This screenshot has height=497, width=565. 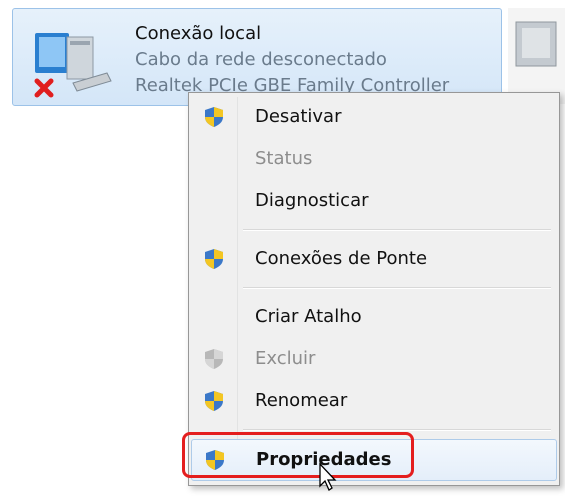 I want to click on menu-item-label: Conexões de Ponte, so click(x=341, y=258).